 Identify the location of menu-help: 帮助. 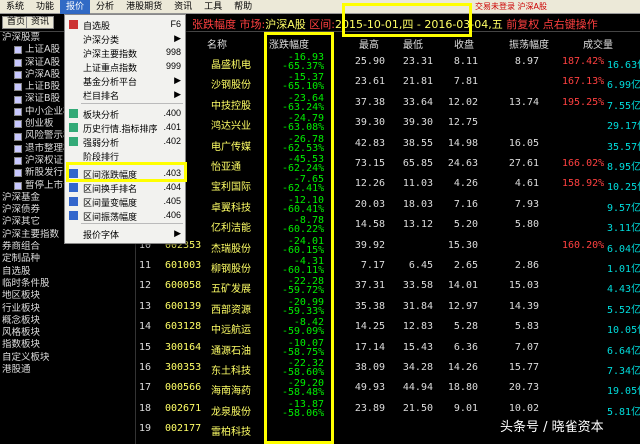
(243, 7).